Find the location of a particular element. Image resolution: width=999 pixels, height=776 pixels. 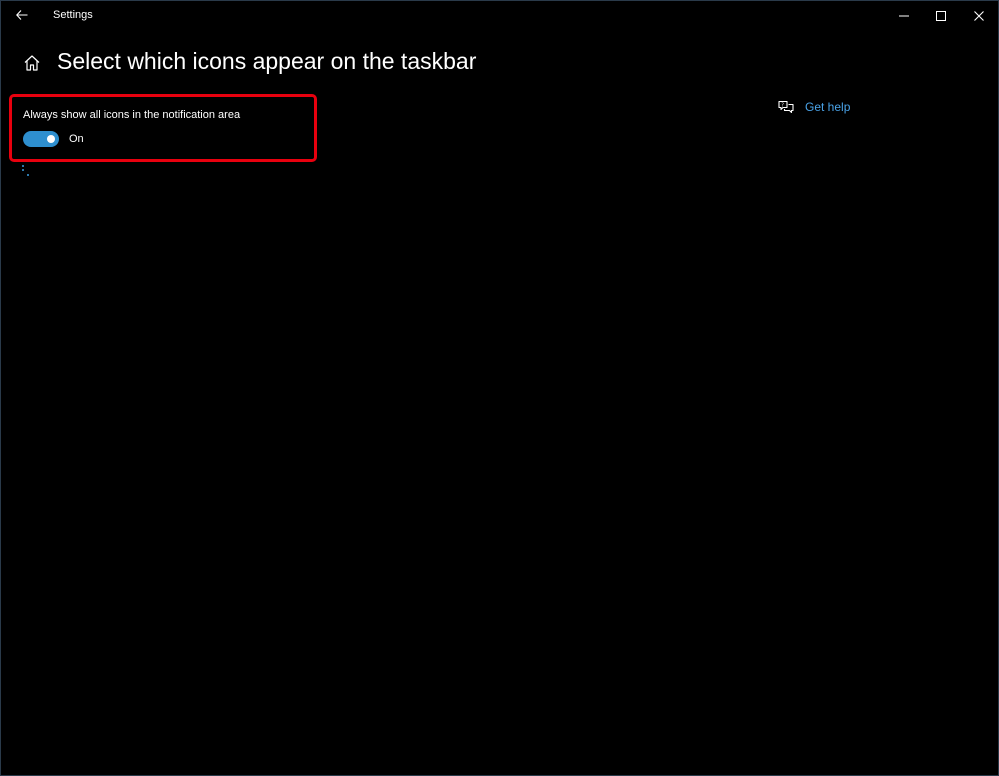

always-show-icons-toggle is located at coordinates (41, 139).